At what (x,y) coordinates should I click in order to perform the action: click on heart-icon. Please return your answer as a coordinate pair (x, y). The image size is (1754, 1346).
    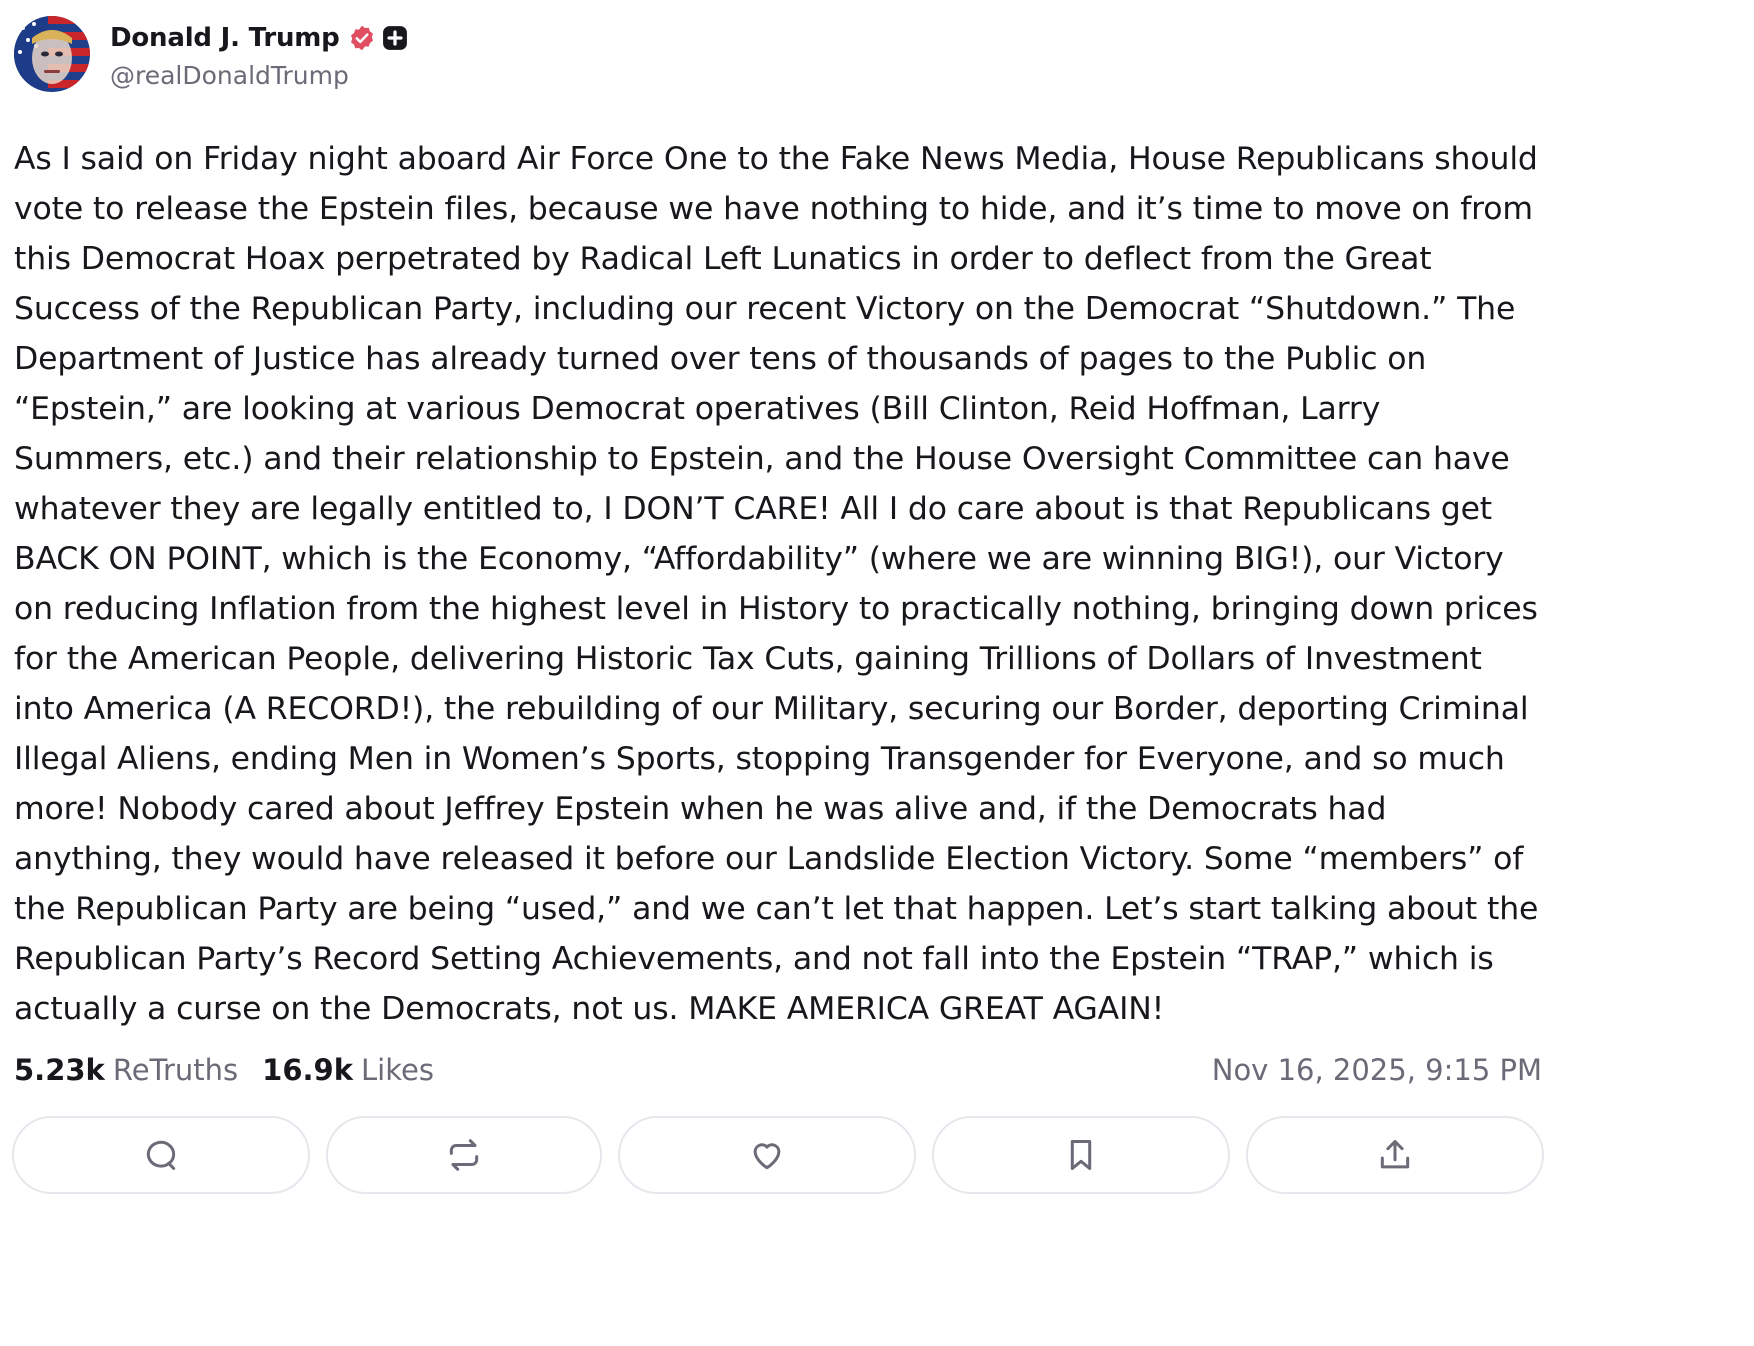
    Looking at the image, I should click on (767, 1156).